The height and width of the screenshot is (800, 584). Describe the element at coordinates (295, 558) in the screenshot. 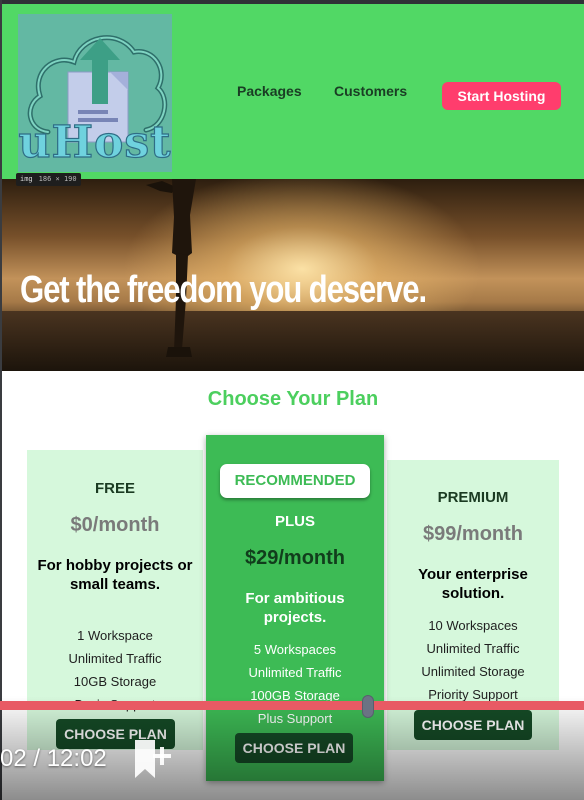

I see `plan-price: $29/month` at that location.